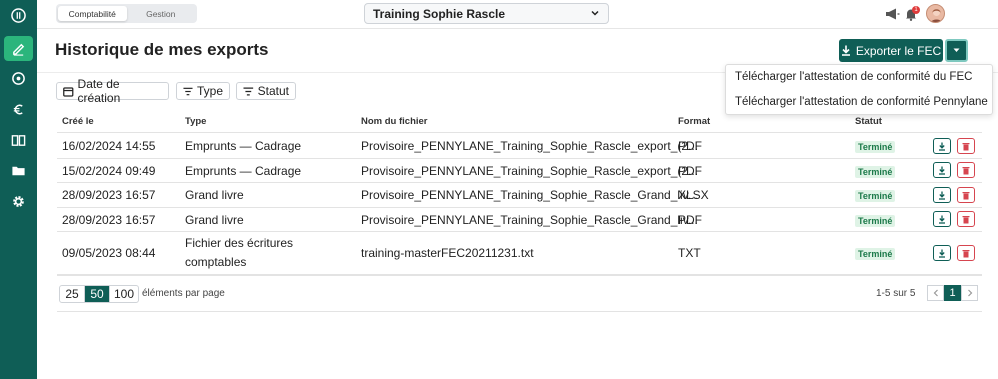  What do you see at coordinates (519, 275) in the screenshot?
I see `table-bottom-border` at bounding box center [519, 275].